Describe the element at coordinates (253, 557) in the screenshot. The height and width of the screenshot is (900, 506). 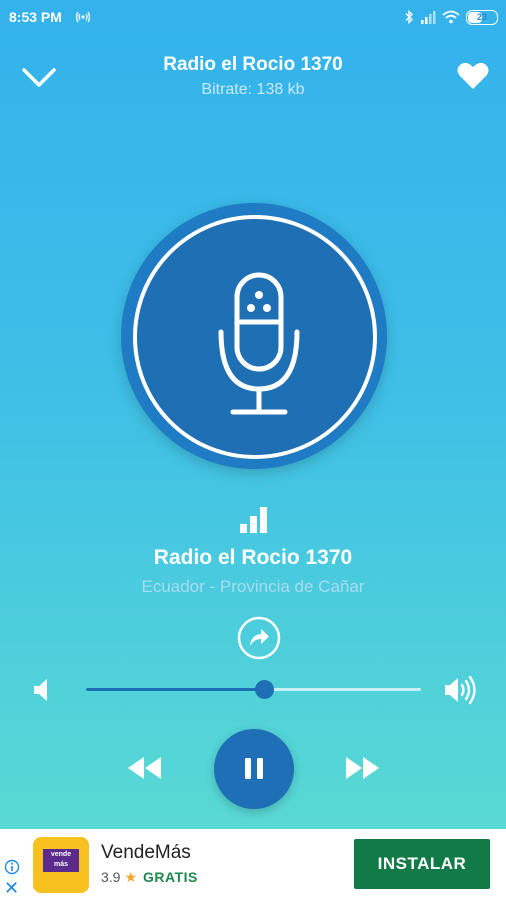
I see `station-name: Radio el Rocio 1370` at that location.